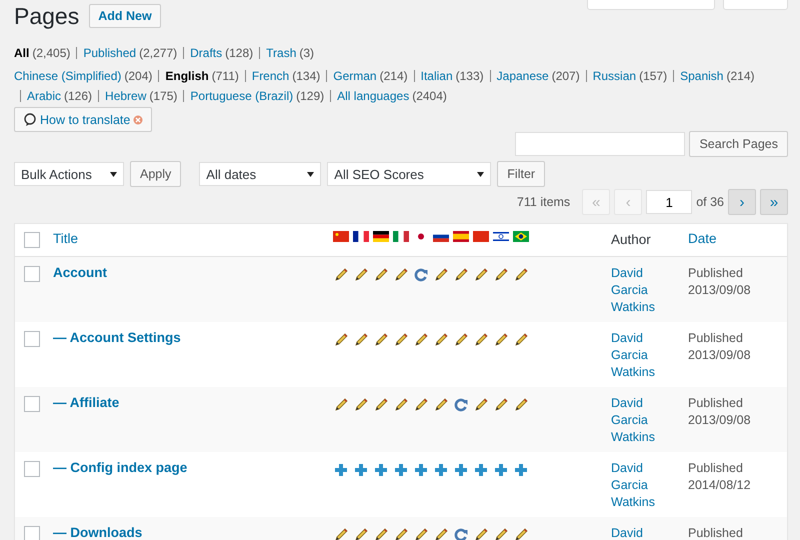 The image size is (800, 540). I want to click on apply-button: Apply, so click(156, 174).